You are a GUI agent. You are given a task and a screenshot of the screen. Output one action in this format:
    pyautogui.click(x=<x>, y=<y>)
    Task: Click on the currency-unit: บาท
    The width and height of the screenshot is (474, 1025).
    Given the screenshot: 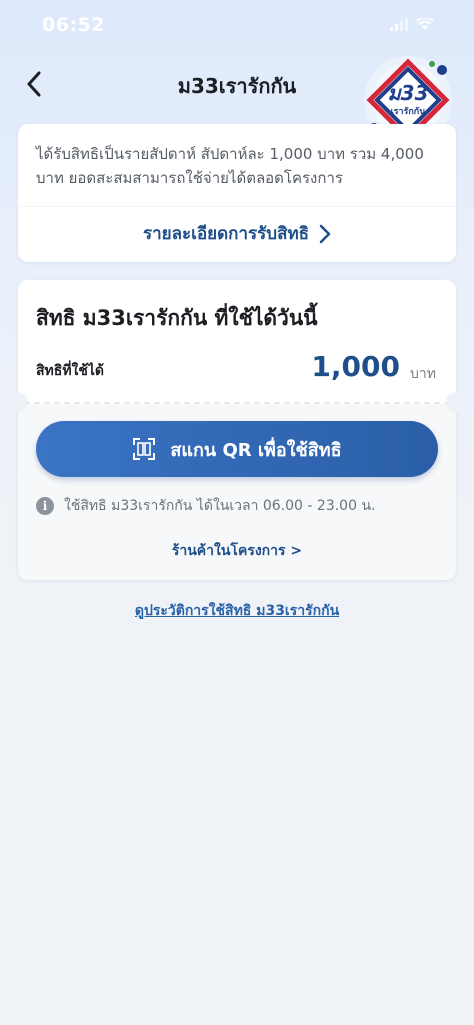 What is the action you would take?
    pyautogui.click(x=423, y=374)
    